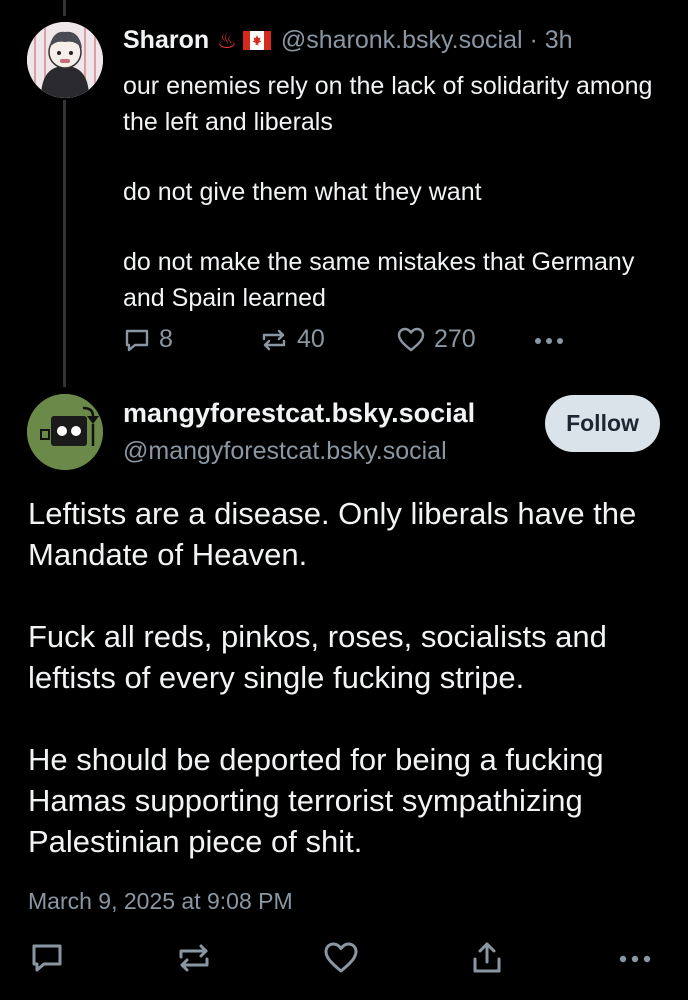 This screenshot has height=1000, width=688. Describe the element at coordinates (559, 40) in the screenshot. I see `post-time: 3h` at that location.